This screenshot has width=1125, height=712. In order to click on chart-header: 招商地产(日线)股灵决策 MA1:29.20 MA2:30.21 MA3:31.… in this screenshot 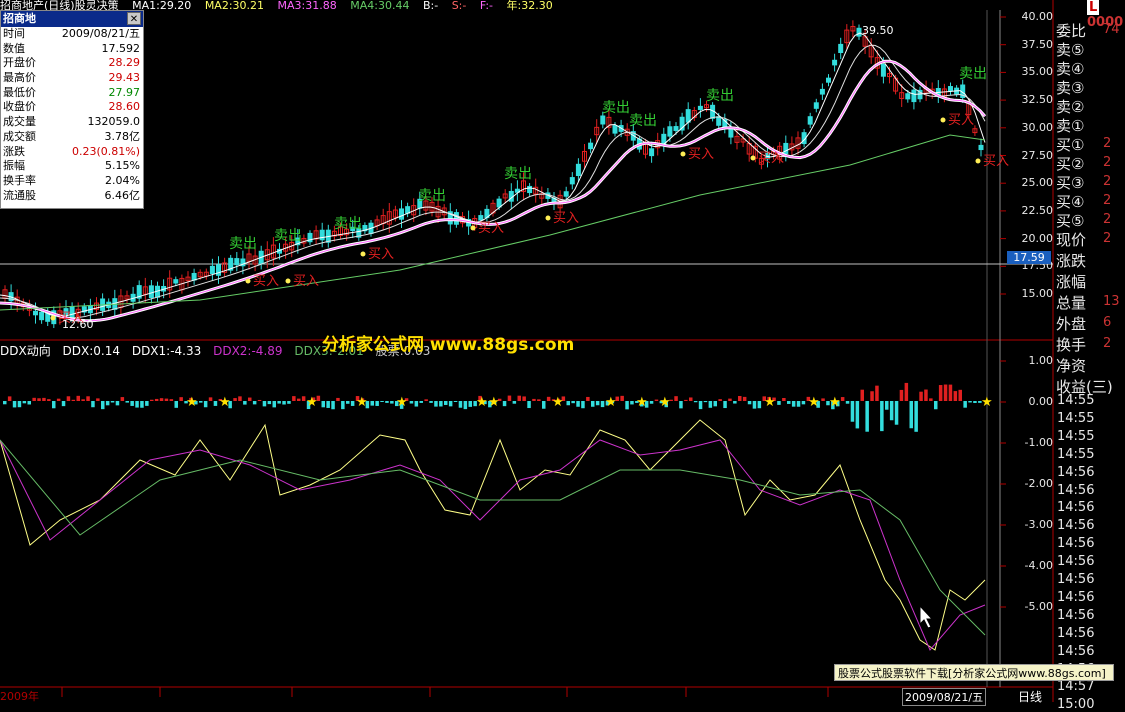, I will do `click(500, 5)`.